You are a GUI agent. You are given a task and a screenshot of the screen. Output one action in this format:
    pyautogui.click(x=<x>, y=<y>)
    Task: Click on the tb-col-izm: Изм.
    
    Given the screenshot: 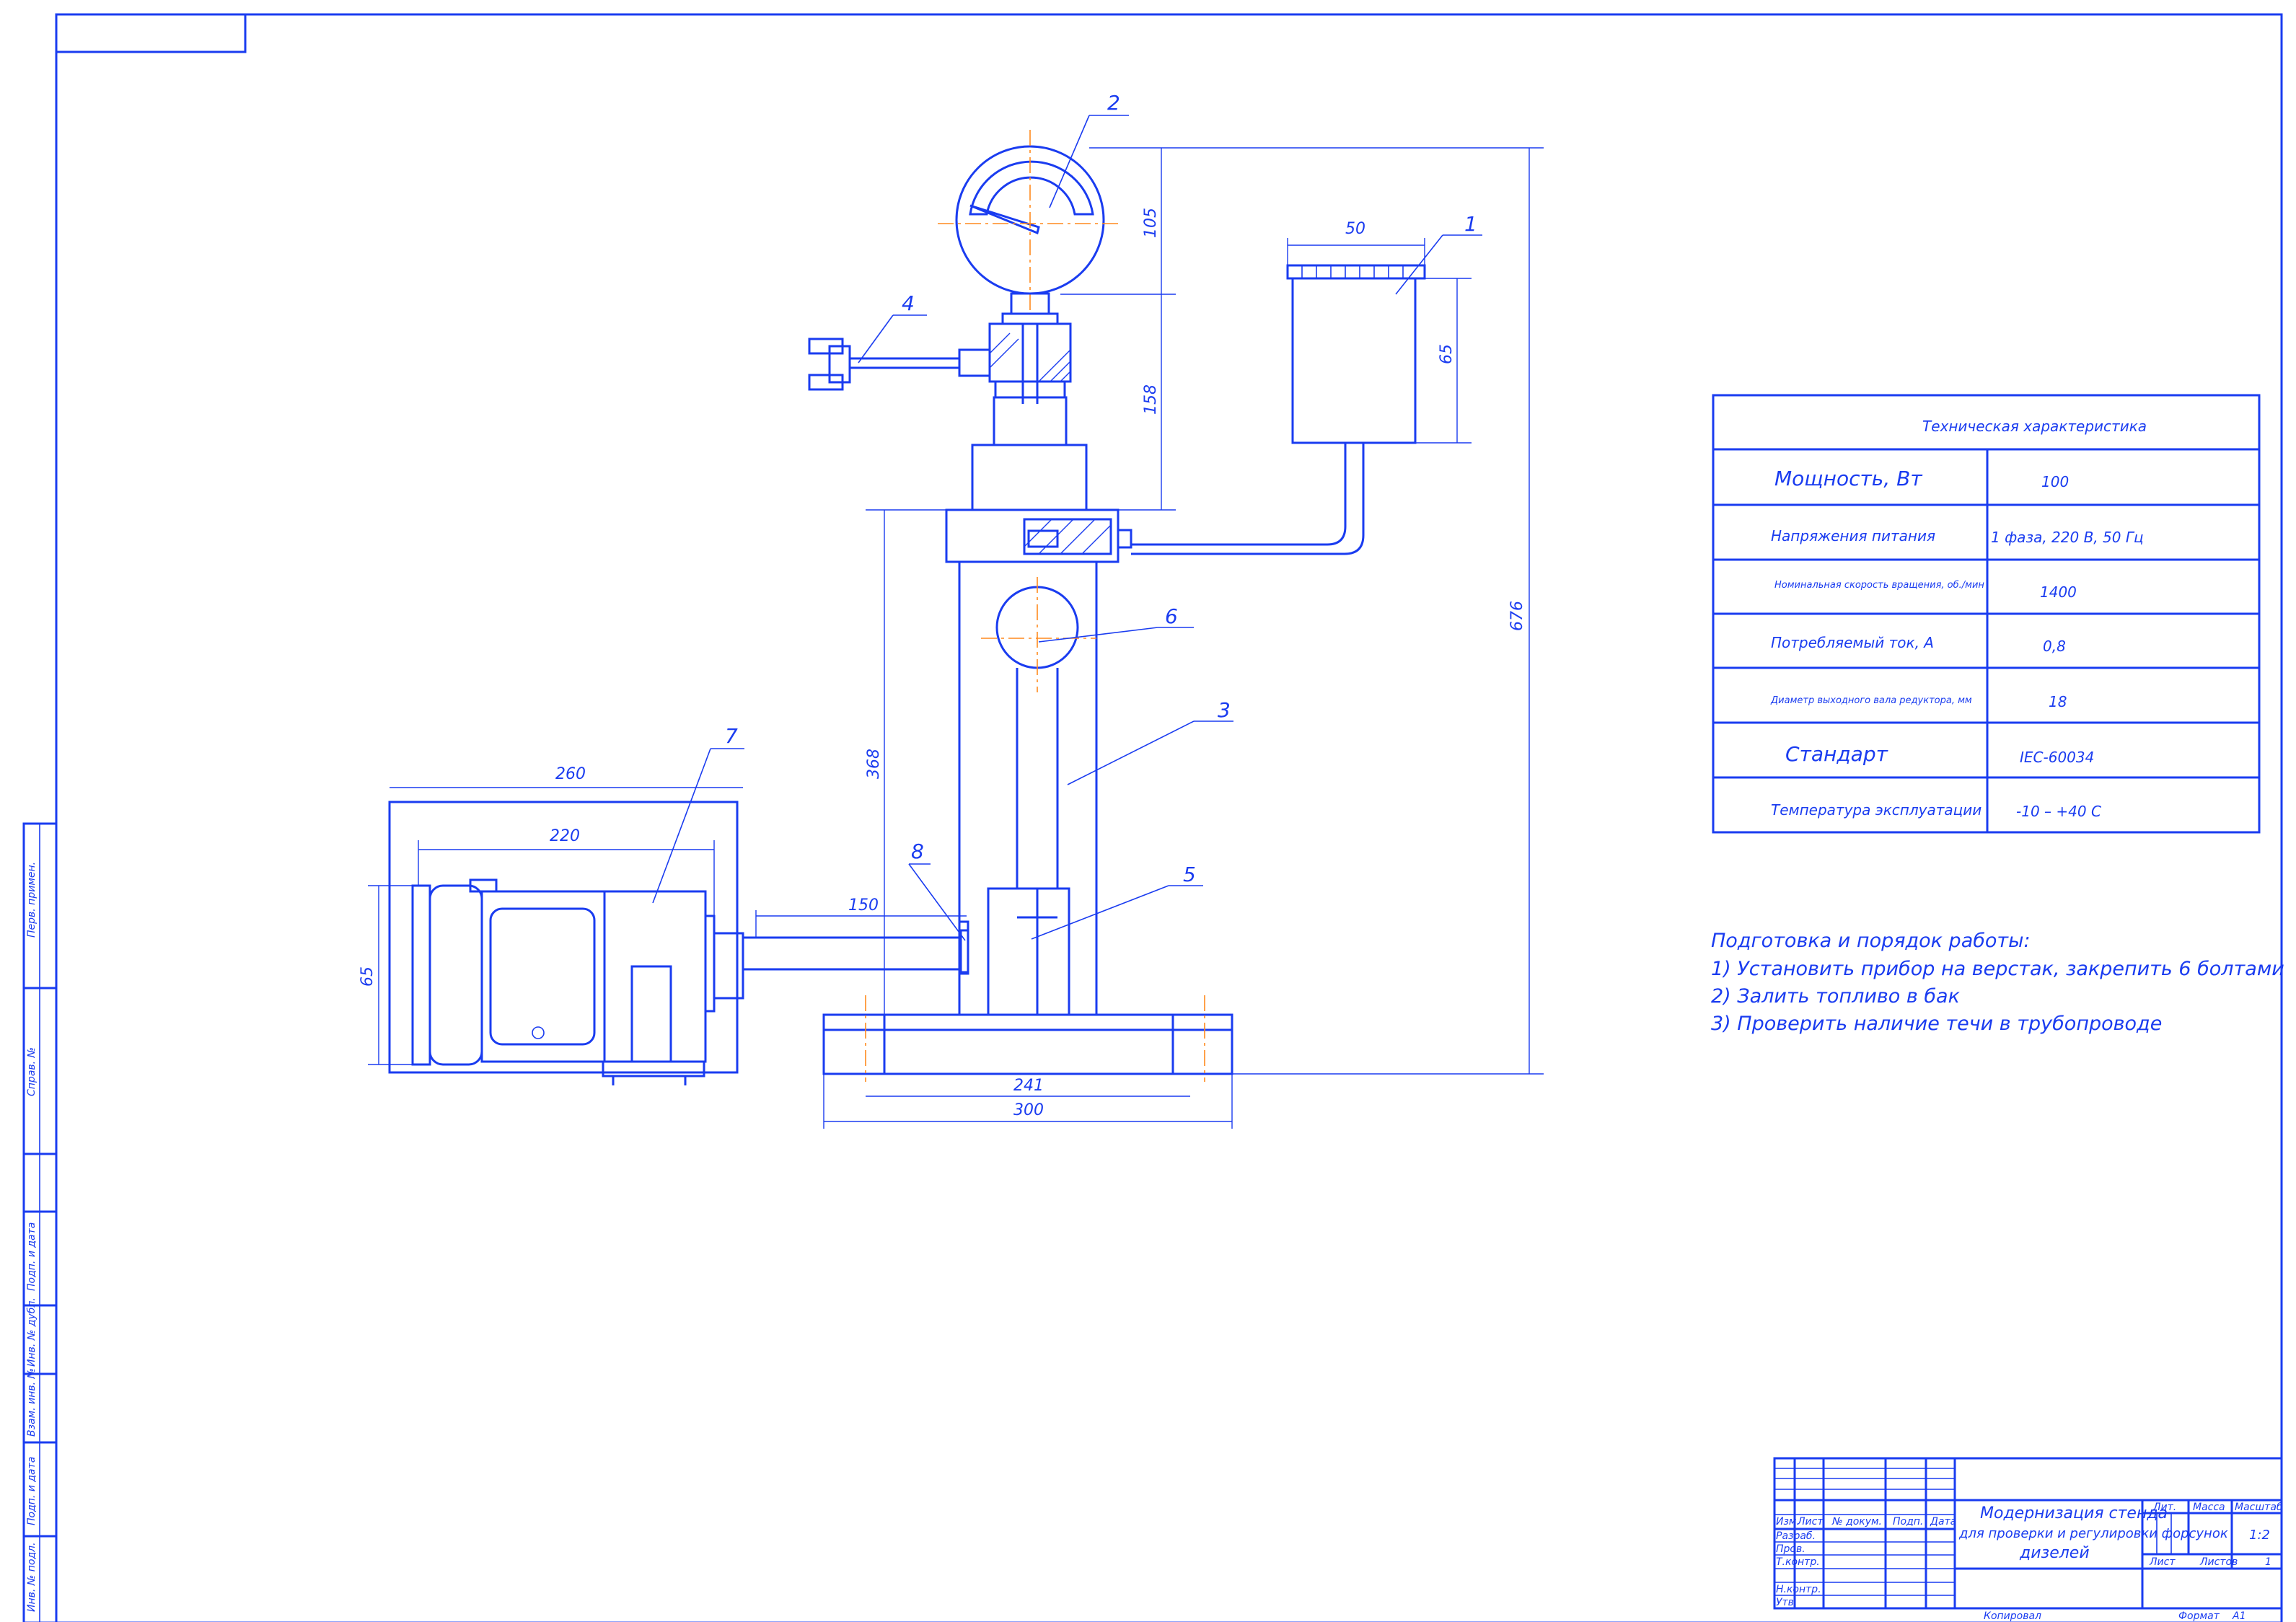 What is the action you would take?
    pyautogui.click(x=1788, y=1522)
    